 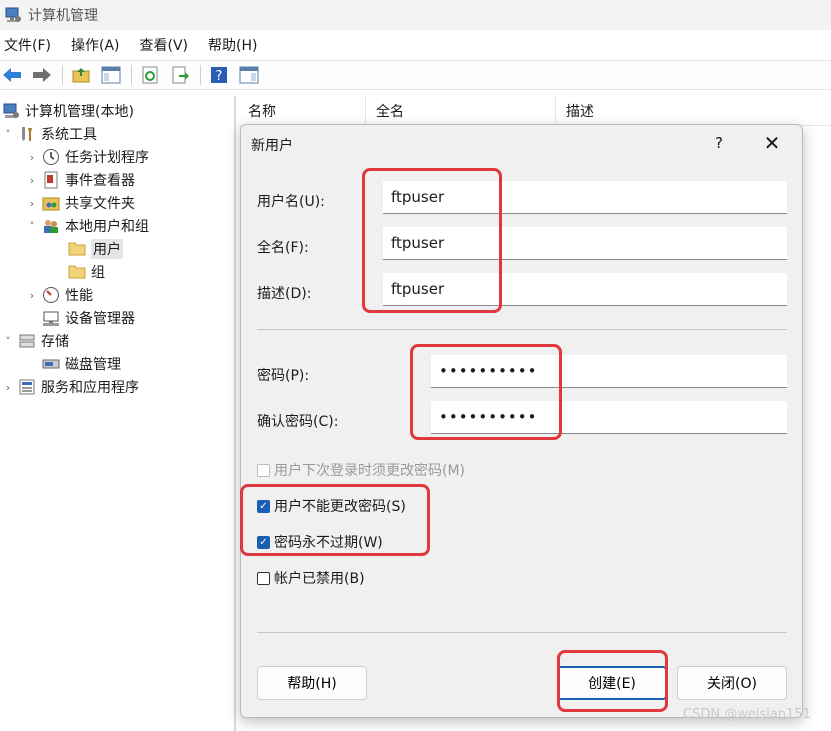 I want to click on tree-item-performance: › 性能, so click(x=59, y=295).